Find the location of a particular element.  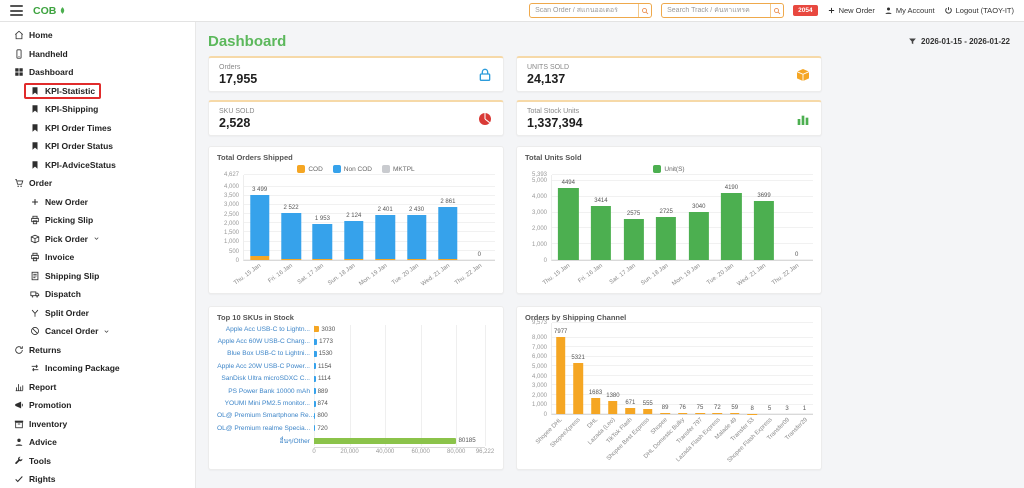

sidebar-item-order: Order is located at coordinates (97, 183).